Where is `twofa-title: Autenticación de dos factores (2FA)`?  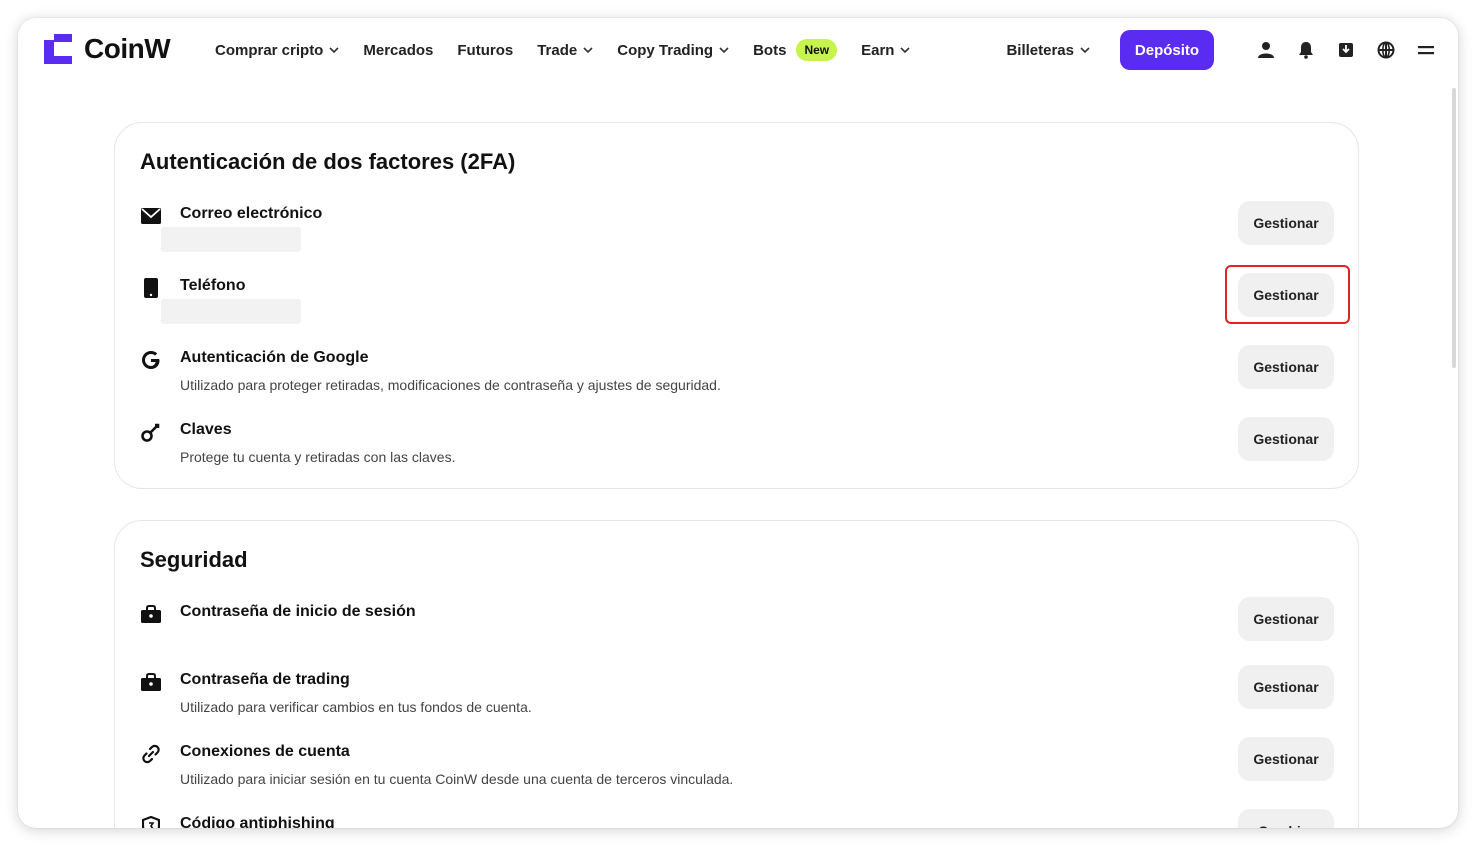
twofa-title: Autenticación de dos factores (2FA) is located at coordinates (328, 161).